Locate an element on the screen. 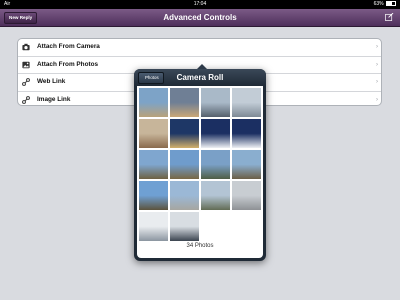 The image size is (400, 300). status-bar: Air 17:04 63% is located at coordinates (200, 4).